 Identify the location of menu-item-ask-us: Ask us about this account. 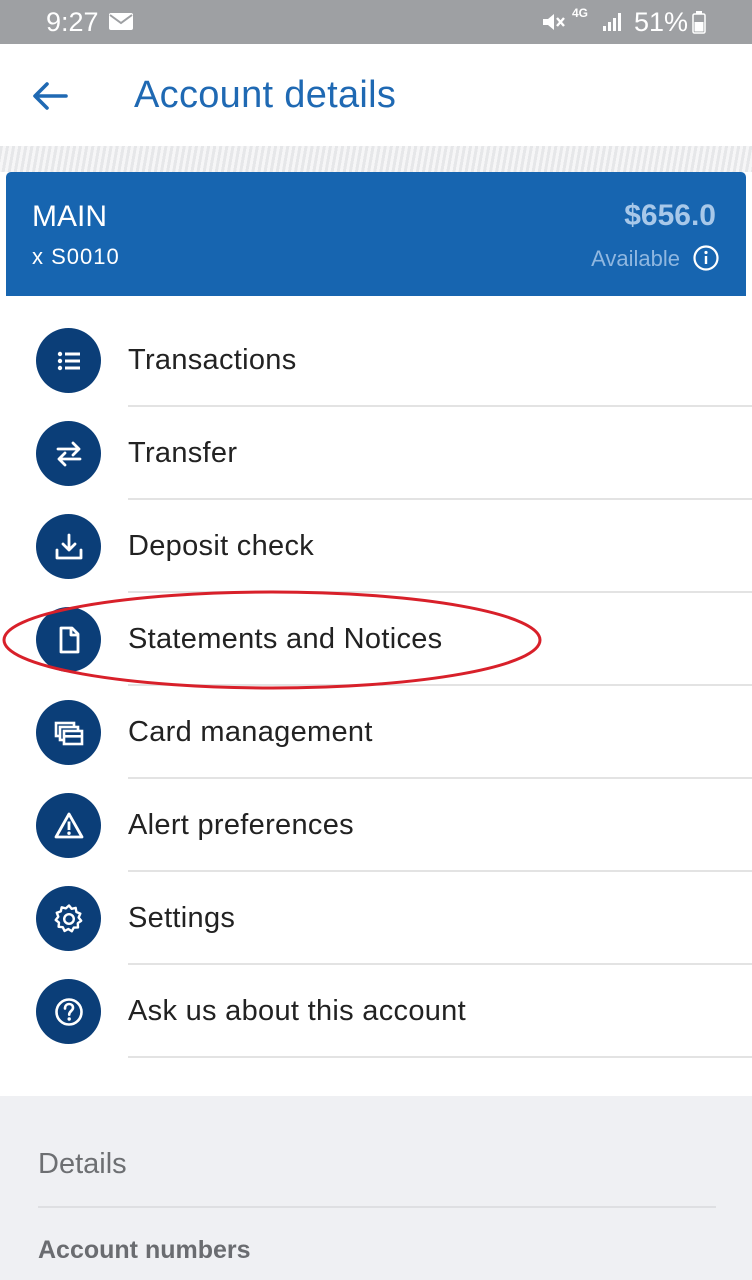
(376, 1011).